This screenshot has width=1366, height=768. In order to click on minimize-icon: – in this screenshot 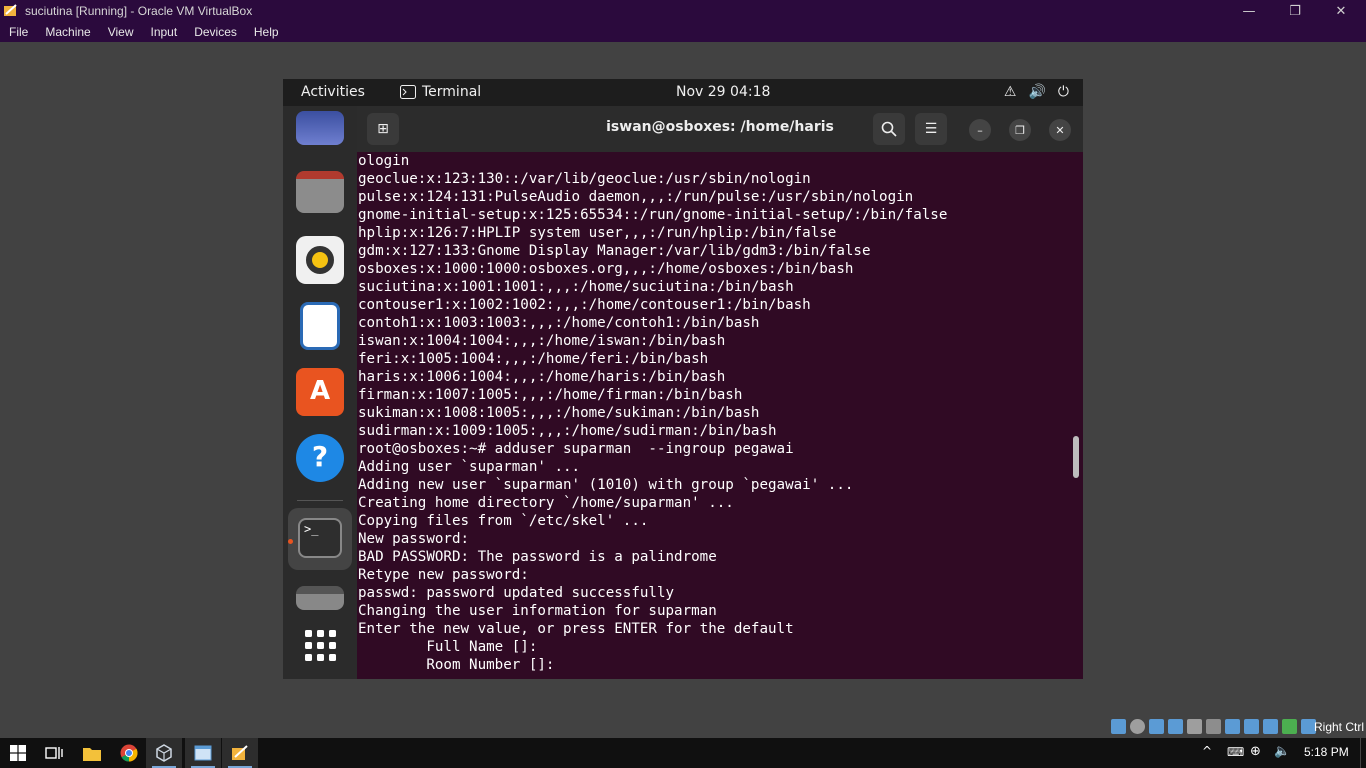, I will do `click(980, 130)`.